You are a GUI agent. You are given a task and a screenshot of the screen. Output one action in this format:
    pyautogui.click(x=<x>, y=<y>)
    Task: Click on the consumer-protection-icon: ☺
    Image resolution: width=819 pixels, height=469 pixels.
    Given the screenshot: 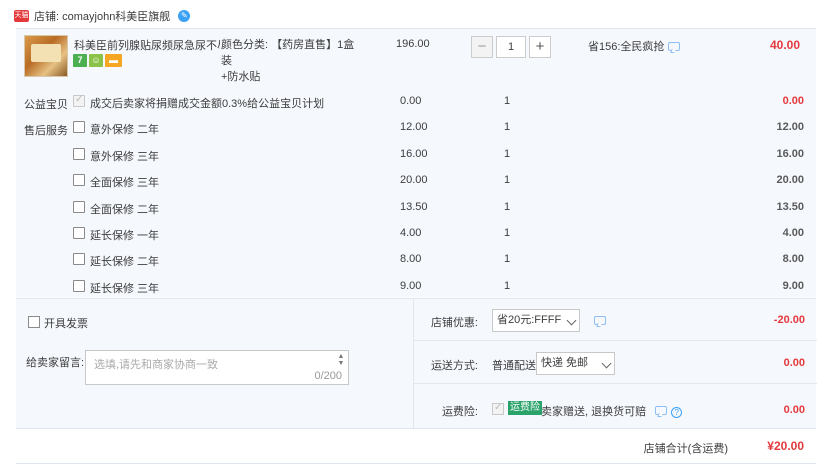 What is the action you would take?
    pyautogui.click(x=96, y=60)
    